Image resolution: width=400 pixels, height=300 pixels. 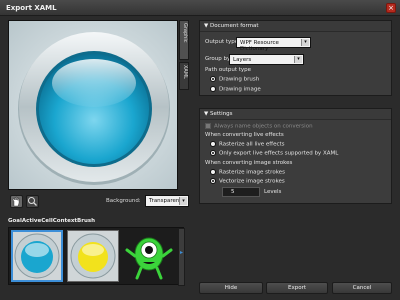 I want to click on radio-drawing-image: Drawing image, so click(x=235, y=89).